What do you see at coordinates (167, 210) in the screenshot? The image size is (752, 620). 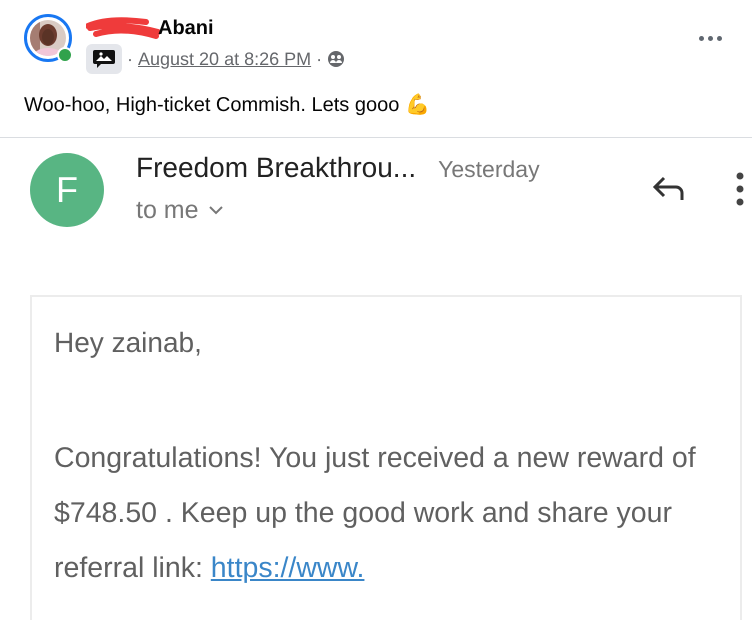 I see `recipient-label: to me` at bounding box center [167, 210].